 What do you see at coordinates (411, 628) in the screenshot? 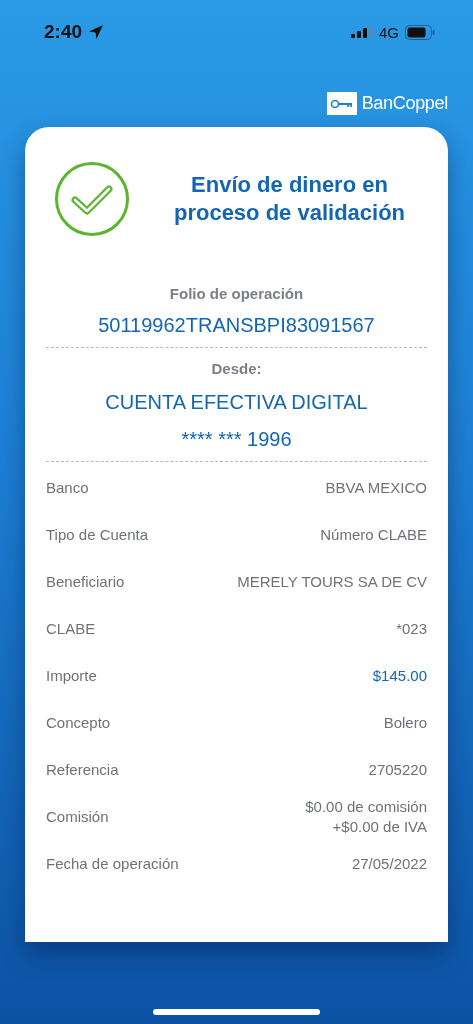
I see `detail-value: *023` at bounding box center [411, 628].